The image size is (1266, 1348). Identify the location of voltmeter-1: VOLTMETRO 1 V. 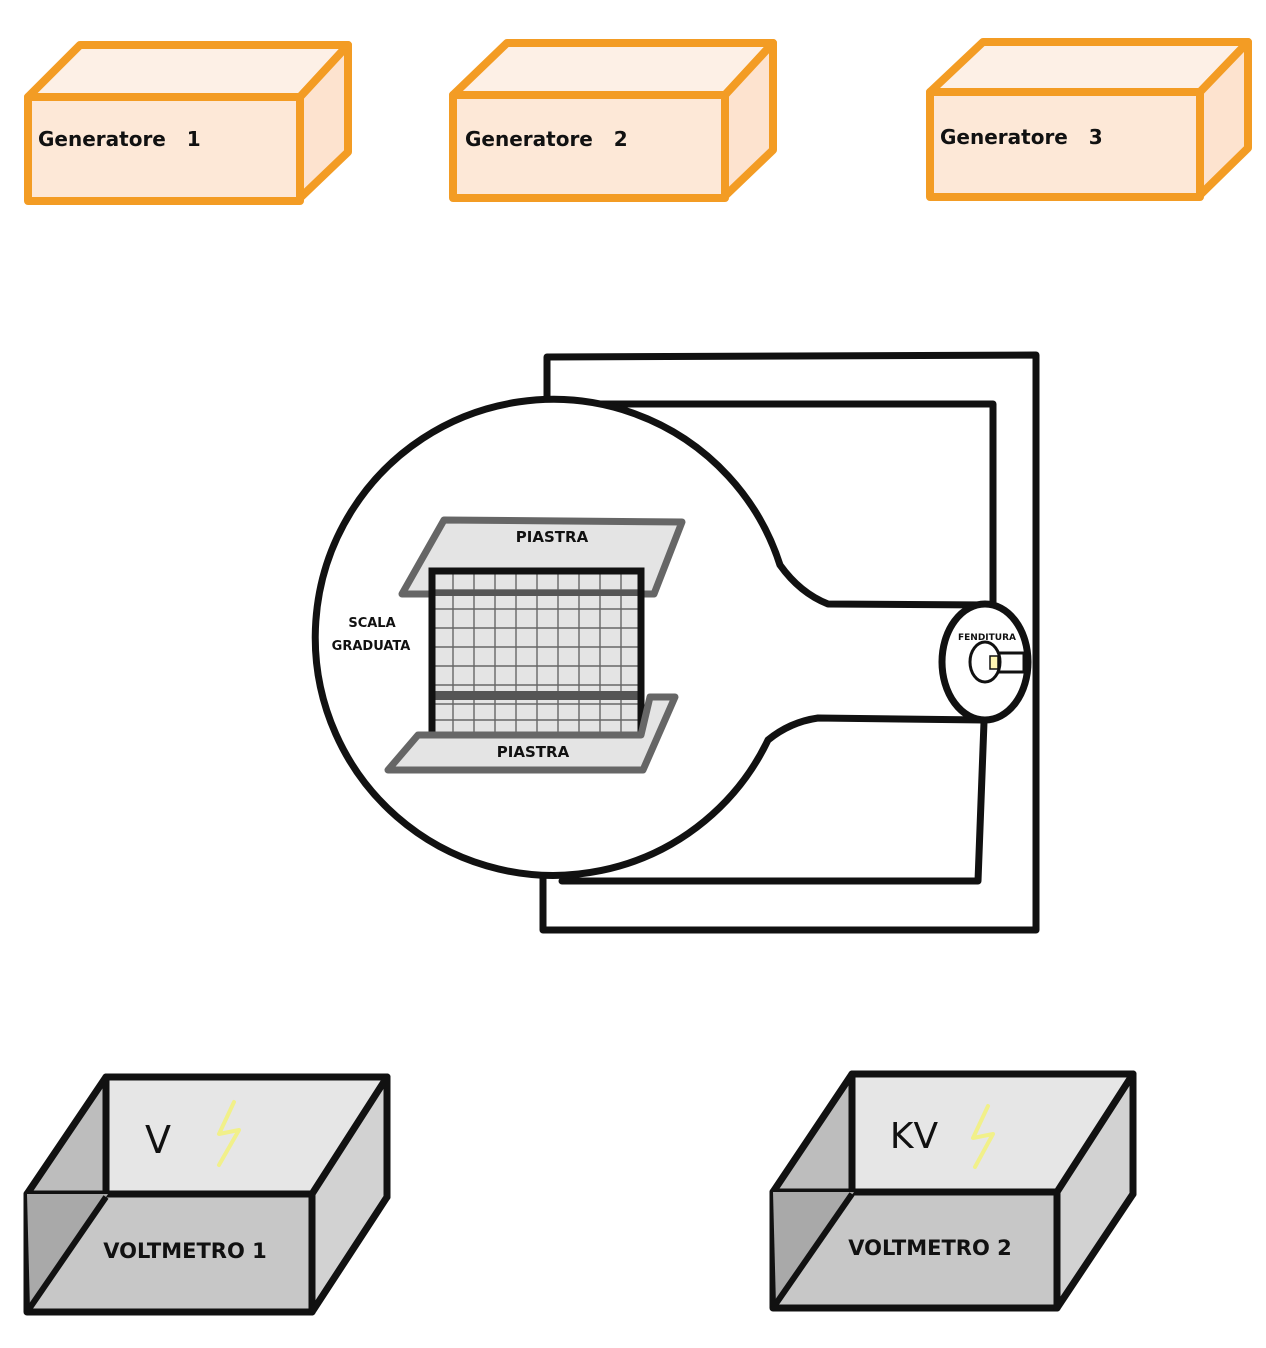
(207, 1194).